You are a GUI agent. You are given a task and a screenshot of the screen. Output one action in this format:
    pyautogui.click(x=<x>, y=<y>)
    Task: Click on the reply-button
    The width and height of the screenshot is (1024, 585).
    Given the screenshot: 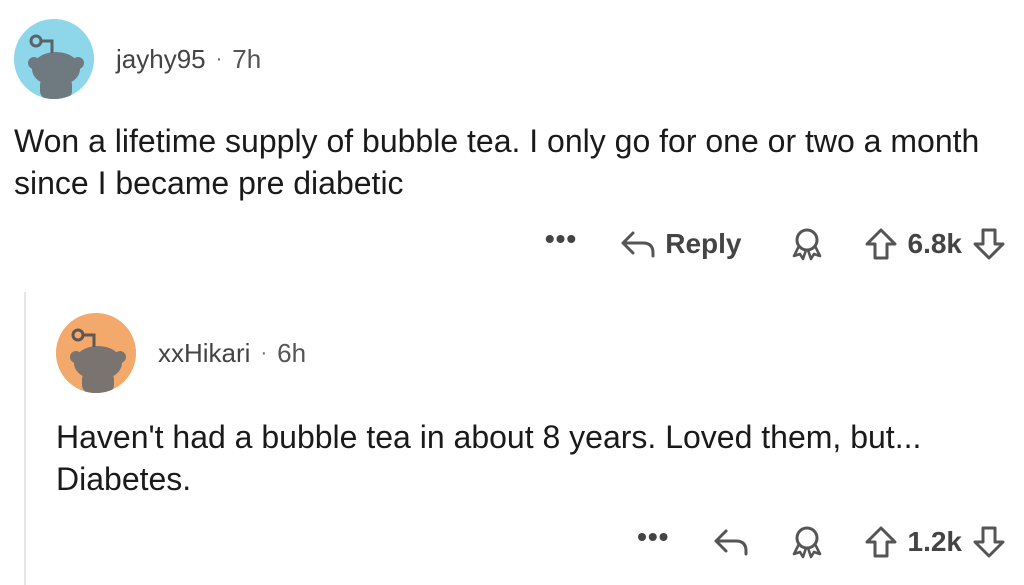 What is the action you would take?
    pyautogui.click(x=731, y=542)
    